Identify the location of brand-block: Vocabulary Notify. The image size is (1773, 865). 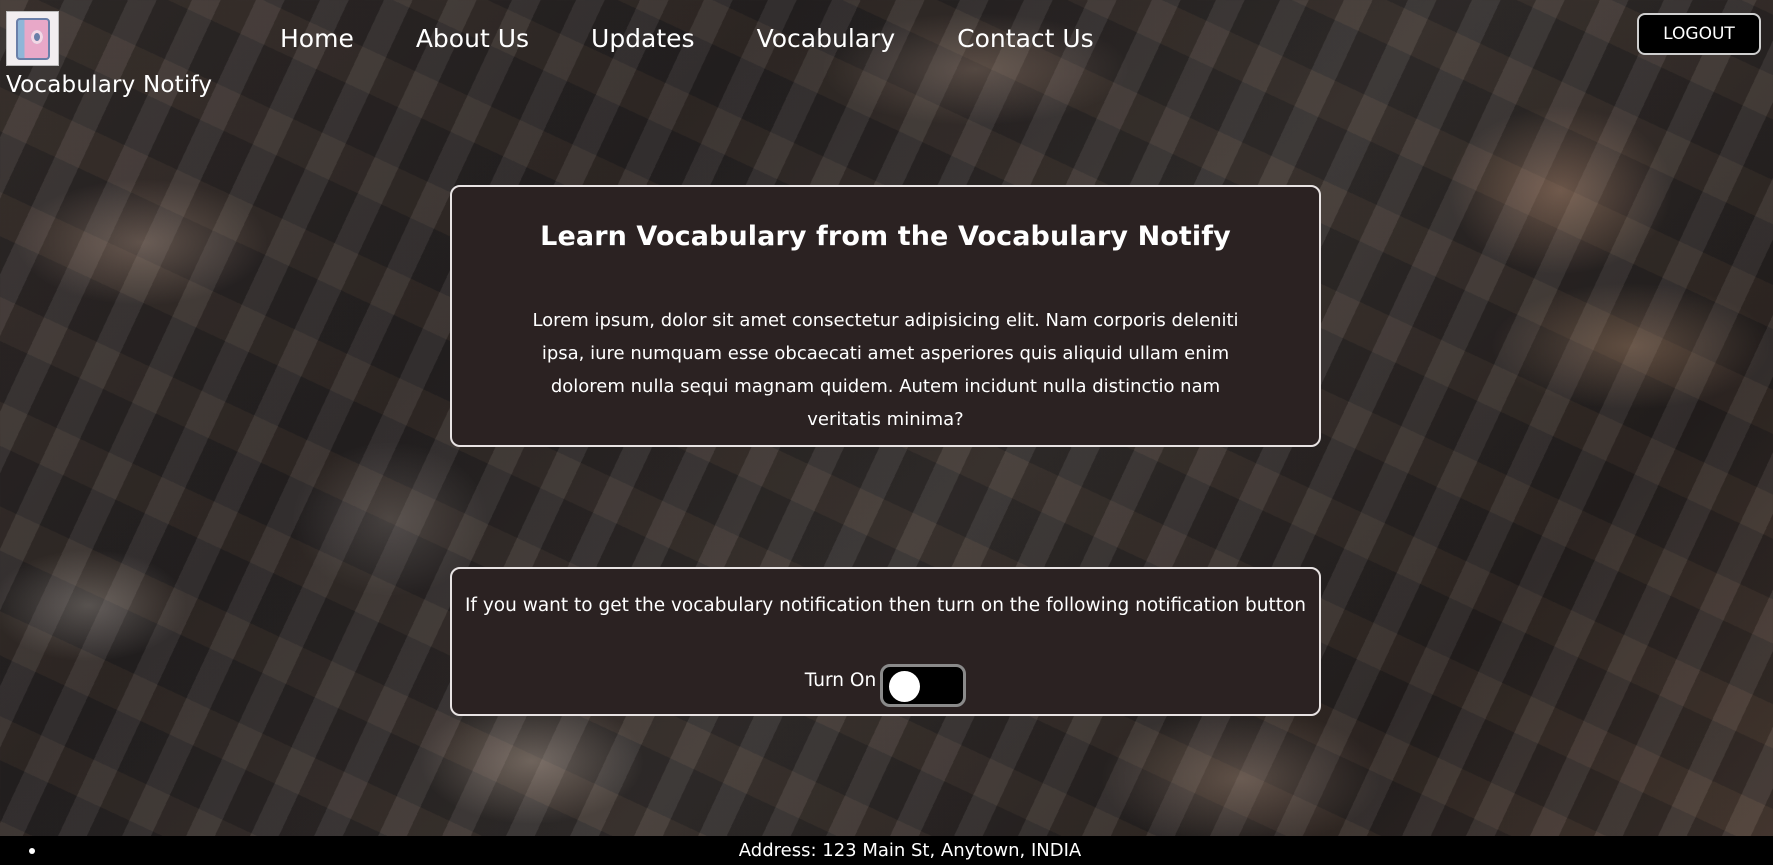
(113, 54).